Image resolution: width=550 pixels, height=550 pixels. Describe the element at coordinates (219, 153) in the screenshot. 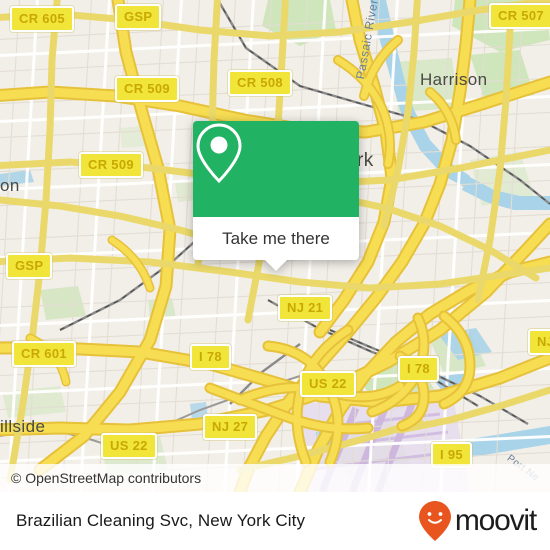

I see `map-pin-icon` at that location.